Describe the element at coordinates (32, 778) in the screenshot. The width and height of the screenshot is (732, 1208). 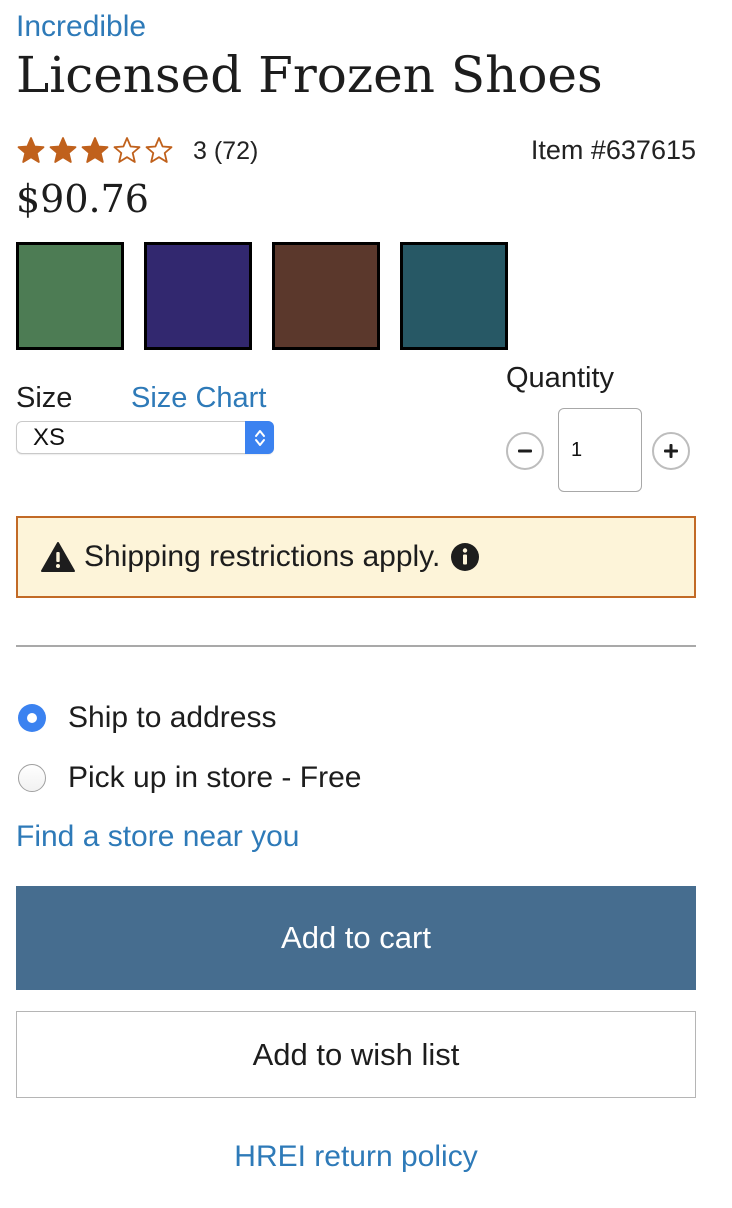
I see `pick-up-in-store-radio` at that location.